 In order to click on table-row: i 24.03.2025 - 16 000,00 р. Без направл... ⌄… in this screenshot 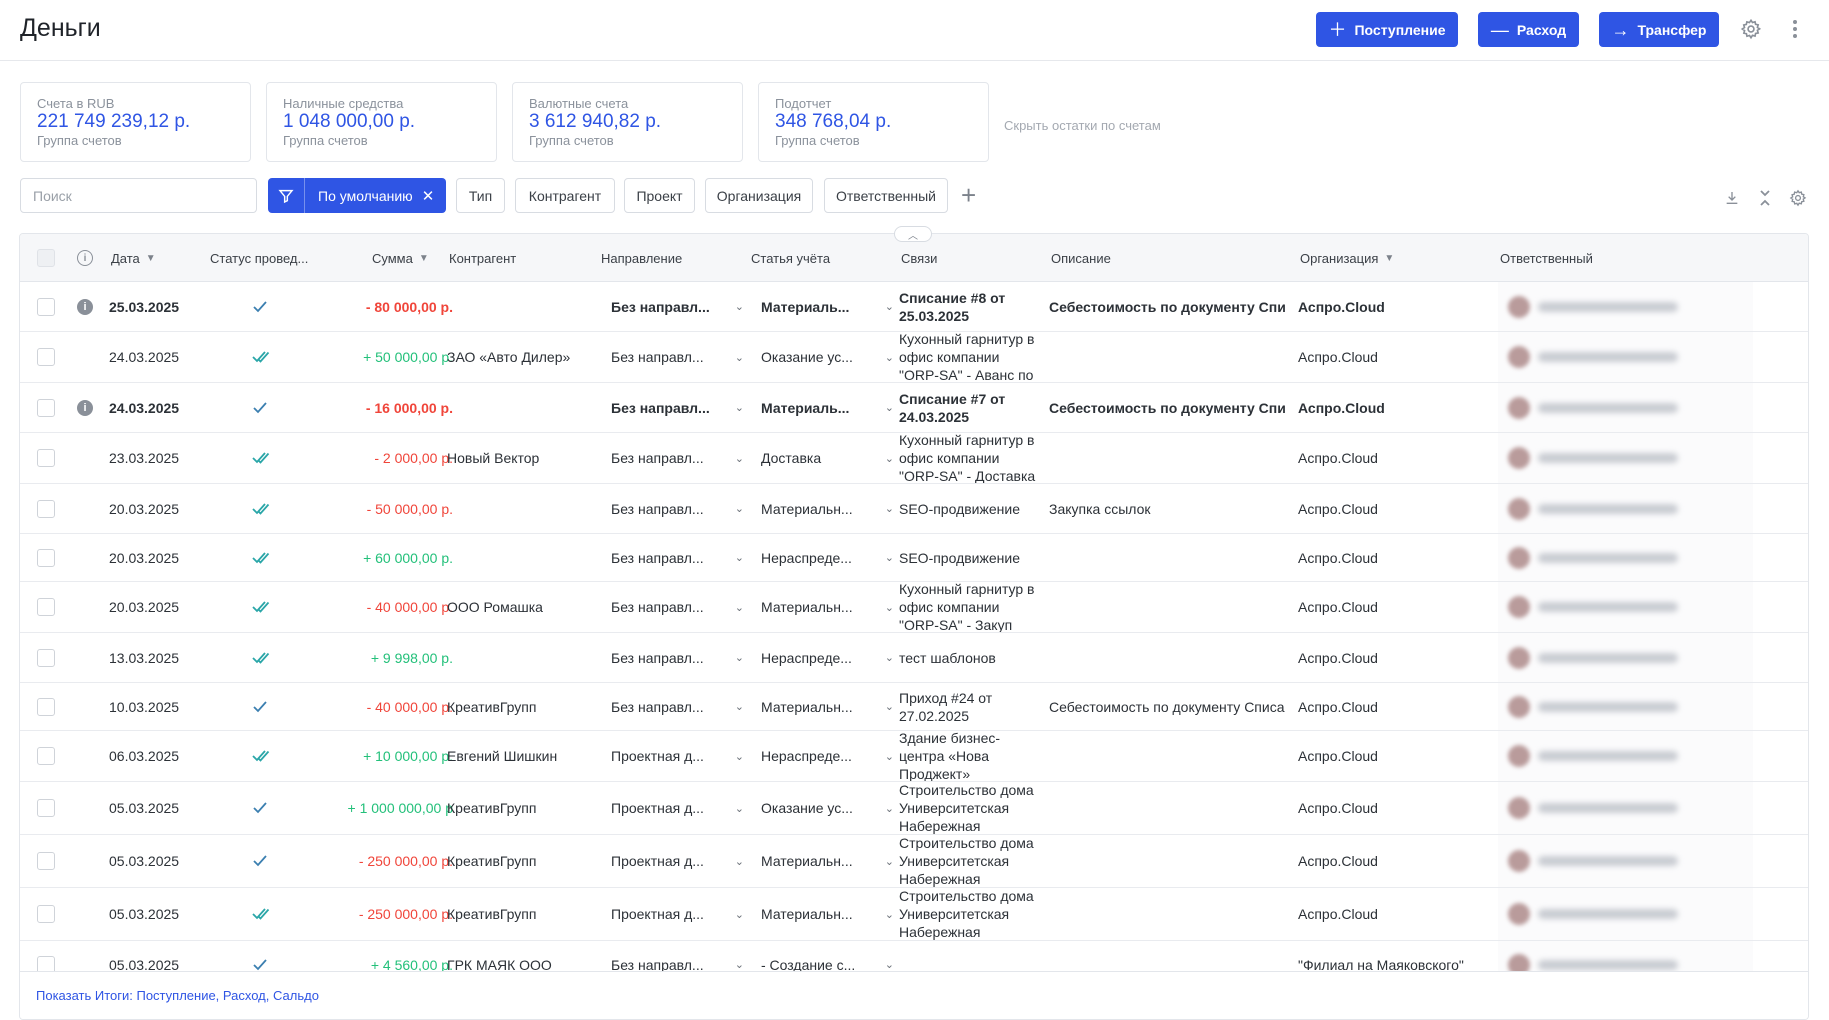, I will do `click(914, 408)`.